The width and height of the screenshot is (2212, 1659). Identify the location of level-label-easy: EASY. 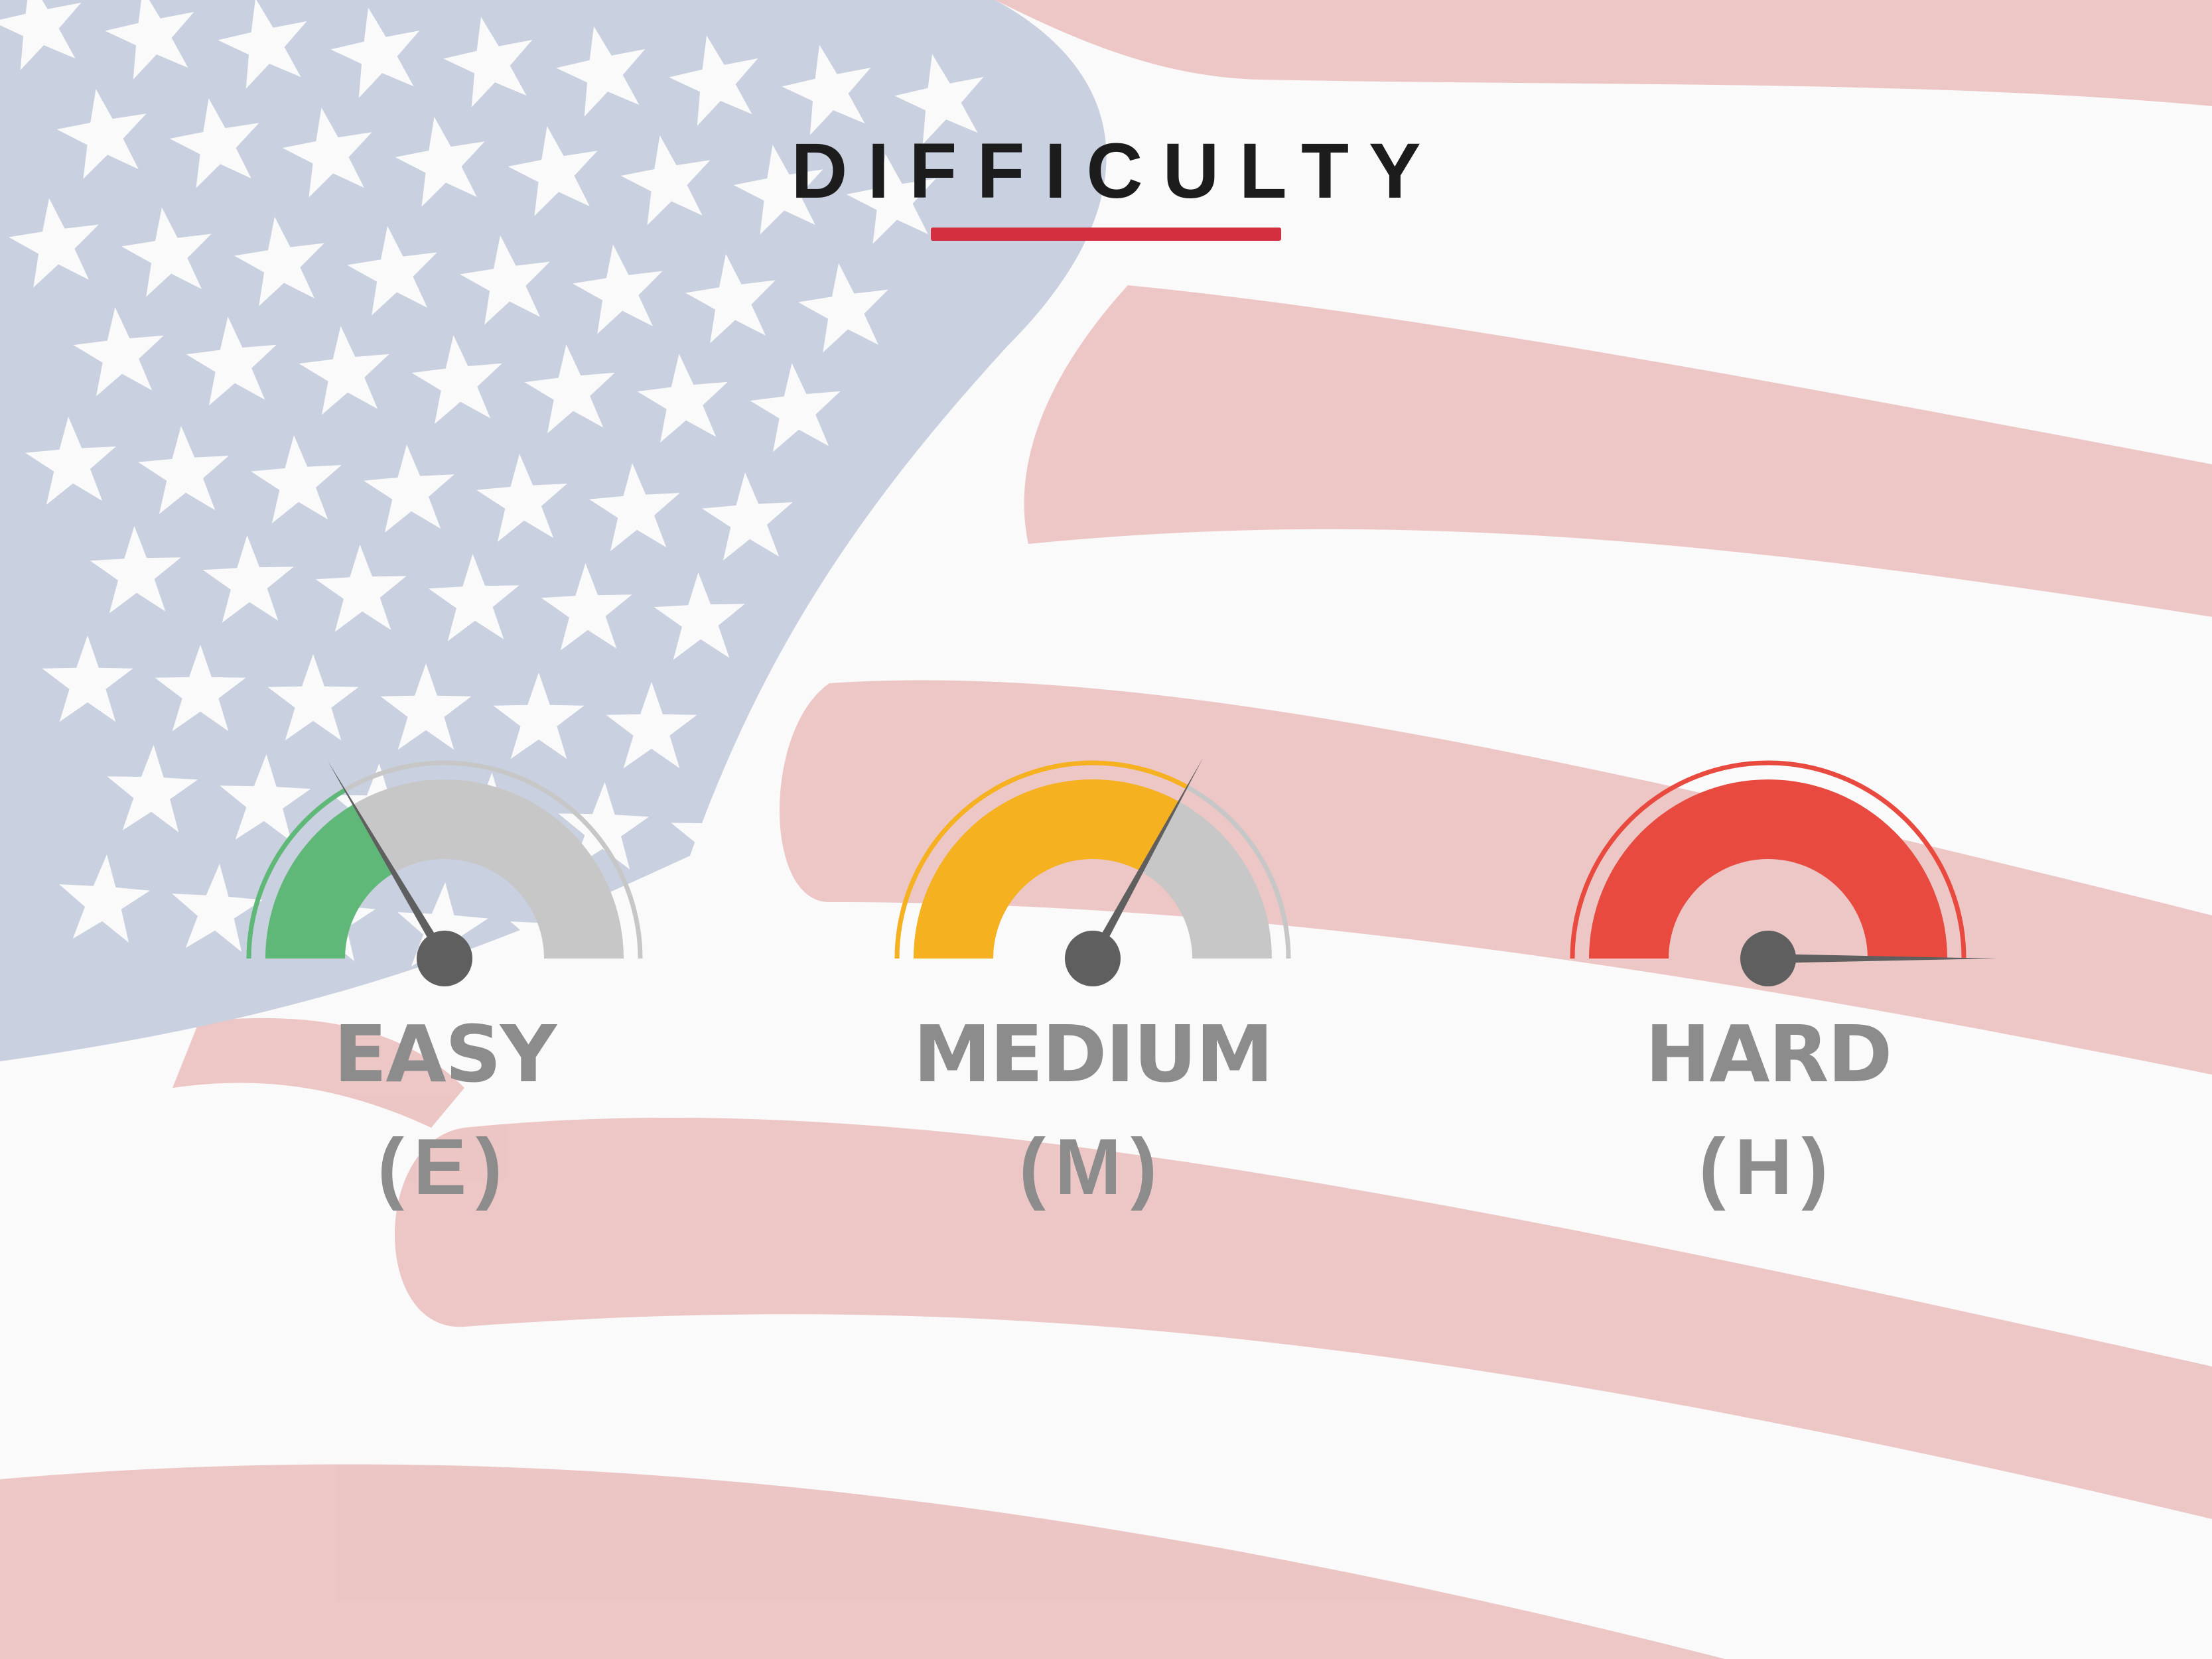
(445, 1054).